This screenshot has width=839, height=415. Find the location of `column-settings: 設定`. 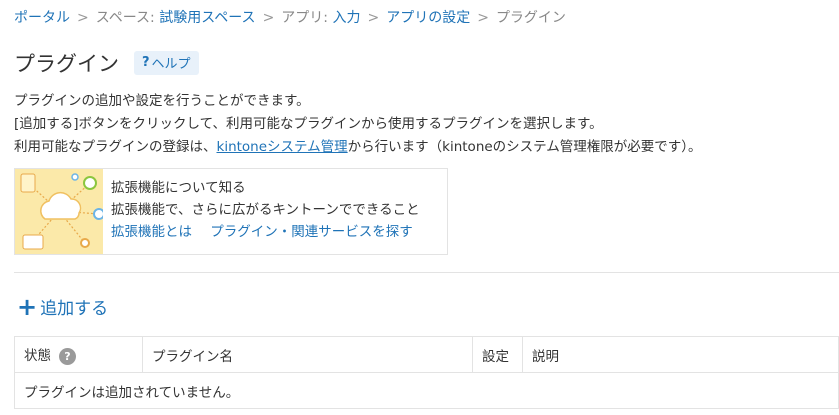

column-settings: 設定 is located at coordinates (497, 354).